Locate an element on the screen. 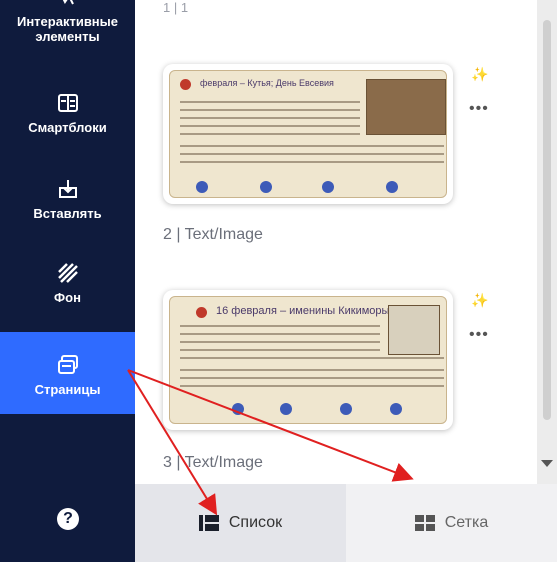  page-label: 3 | Text/Image is located at coordinates (213, 462).